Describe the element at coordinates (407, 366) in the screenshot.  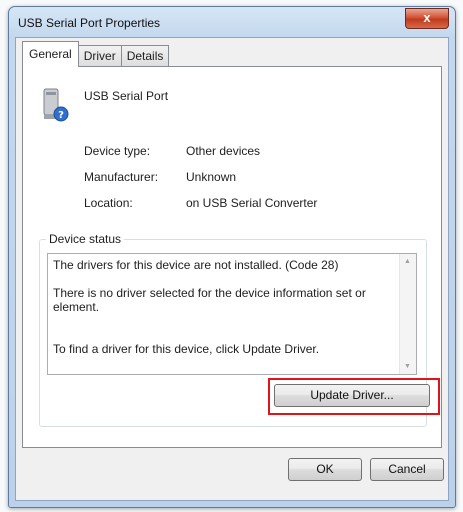
I see `scroll-down-icon: ▼` at that location.